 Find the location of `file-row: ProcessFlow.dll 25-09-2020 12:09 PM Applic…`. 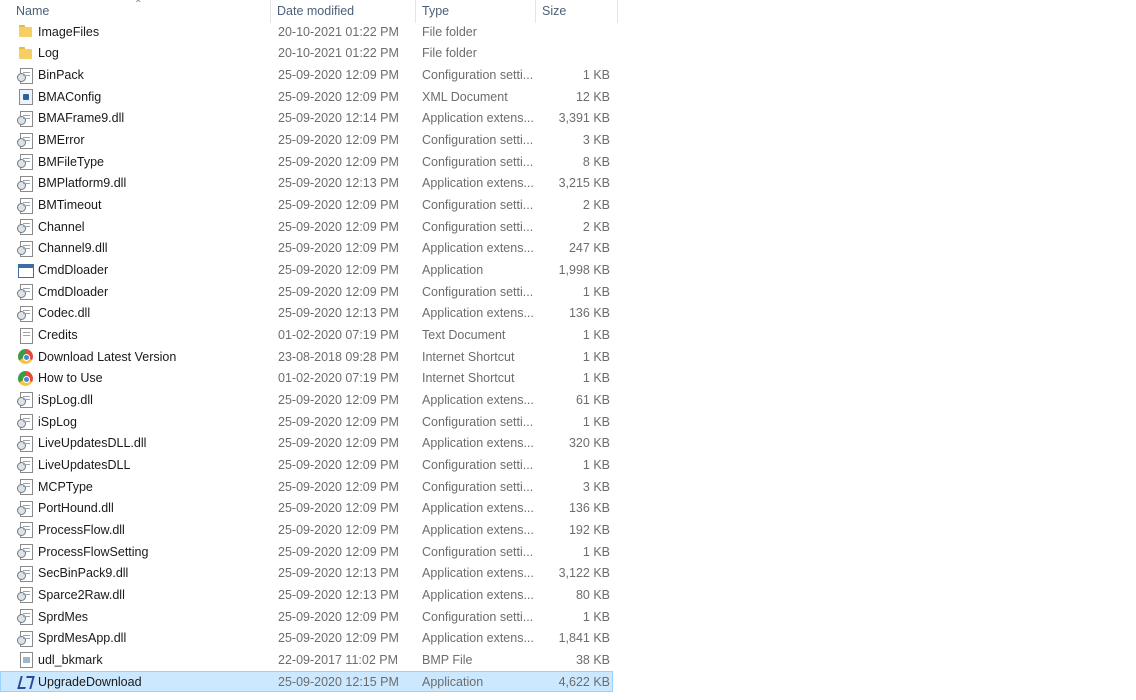

file-row: ProcessFlow.dll 25-09-2020 12:09 PM Applic… is located at coordinates (310, 530).